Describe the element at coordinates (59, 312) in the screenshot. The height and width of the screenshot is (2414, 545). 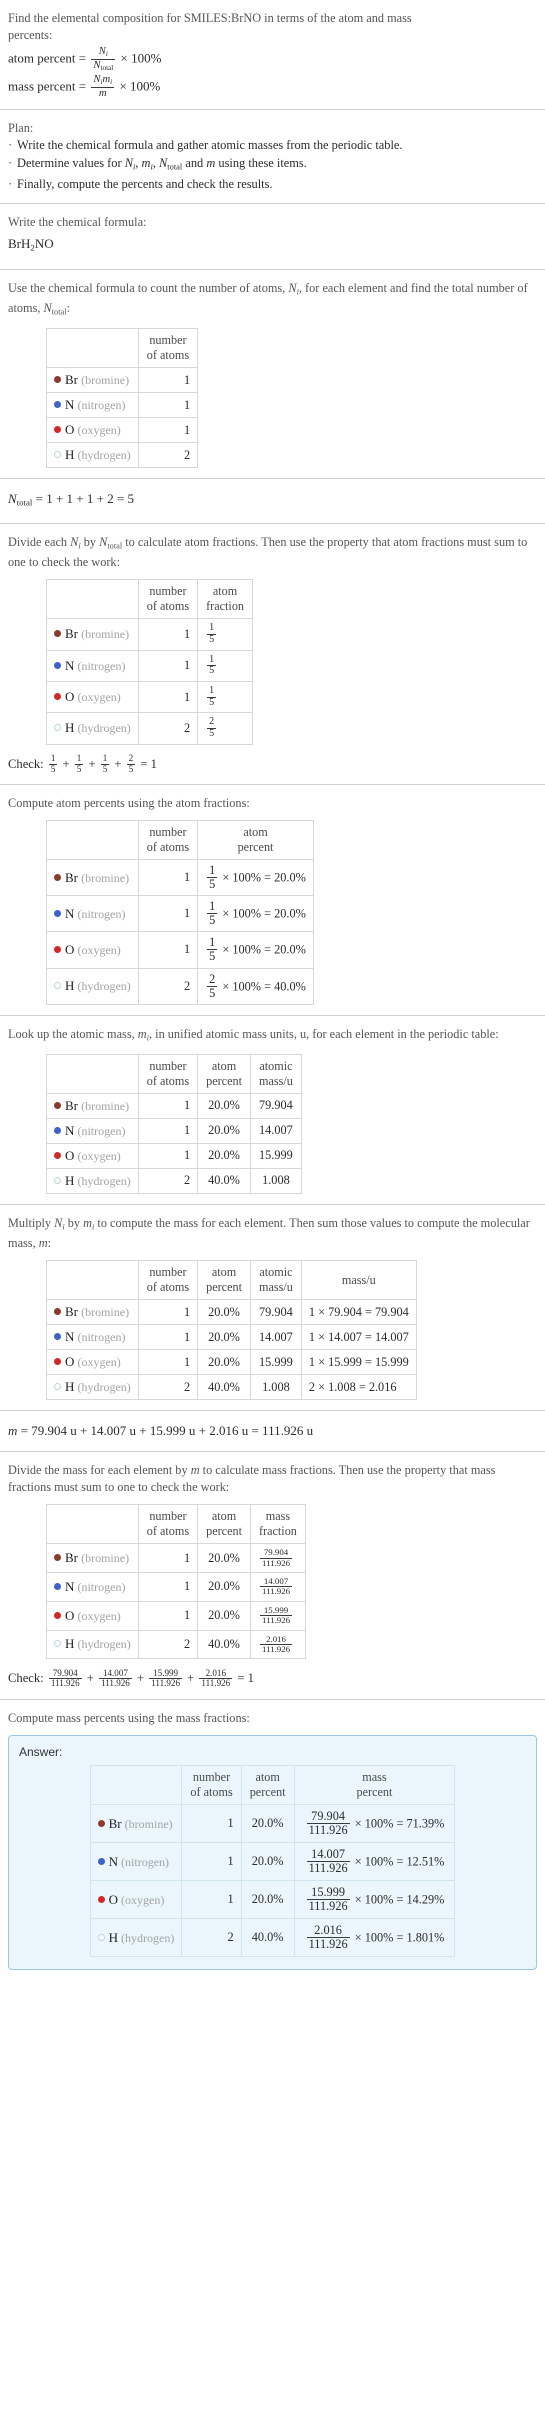
I see `N-total-subscript-3: total` at that location.